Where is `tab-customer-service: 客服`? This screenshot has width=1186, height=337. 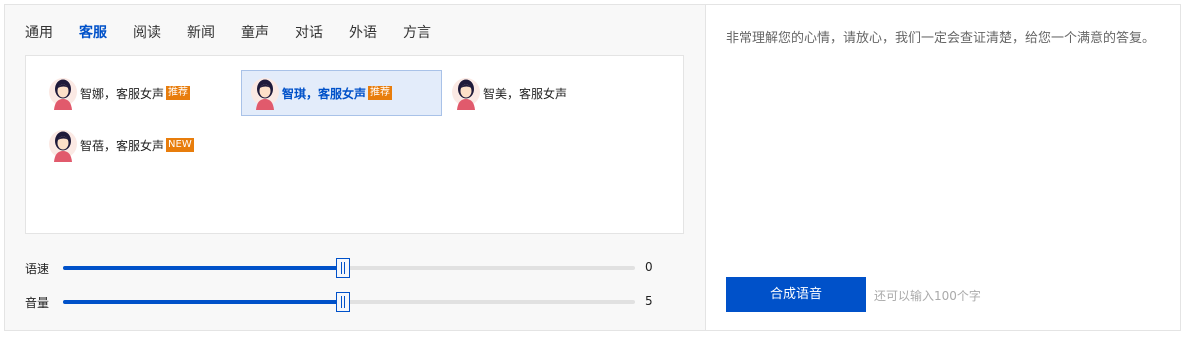 tab-customer-service: 客服 is located at coordinates (93, 41).